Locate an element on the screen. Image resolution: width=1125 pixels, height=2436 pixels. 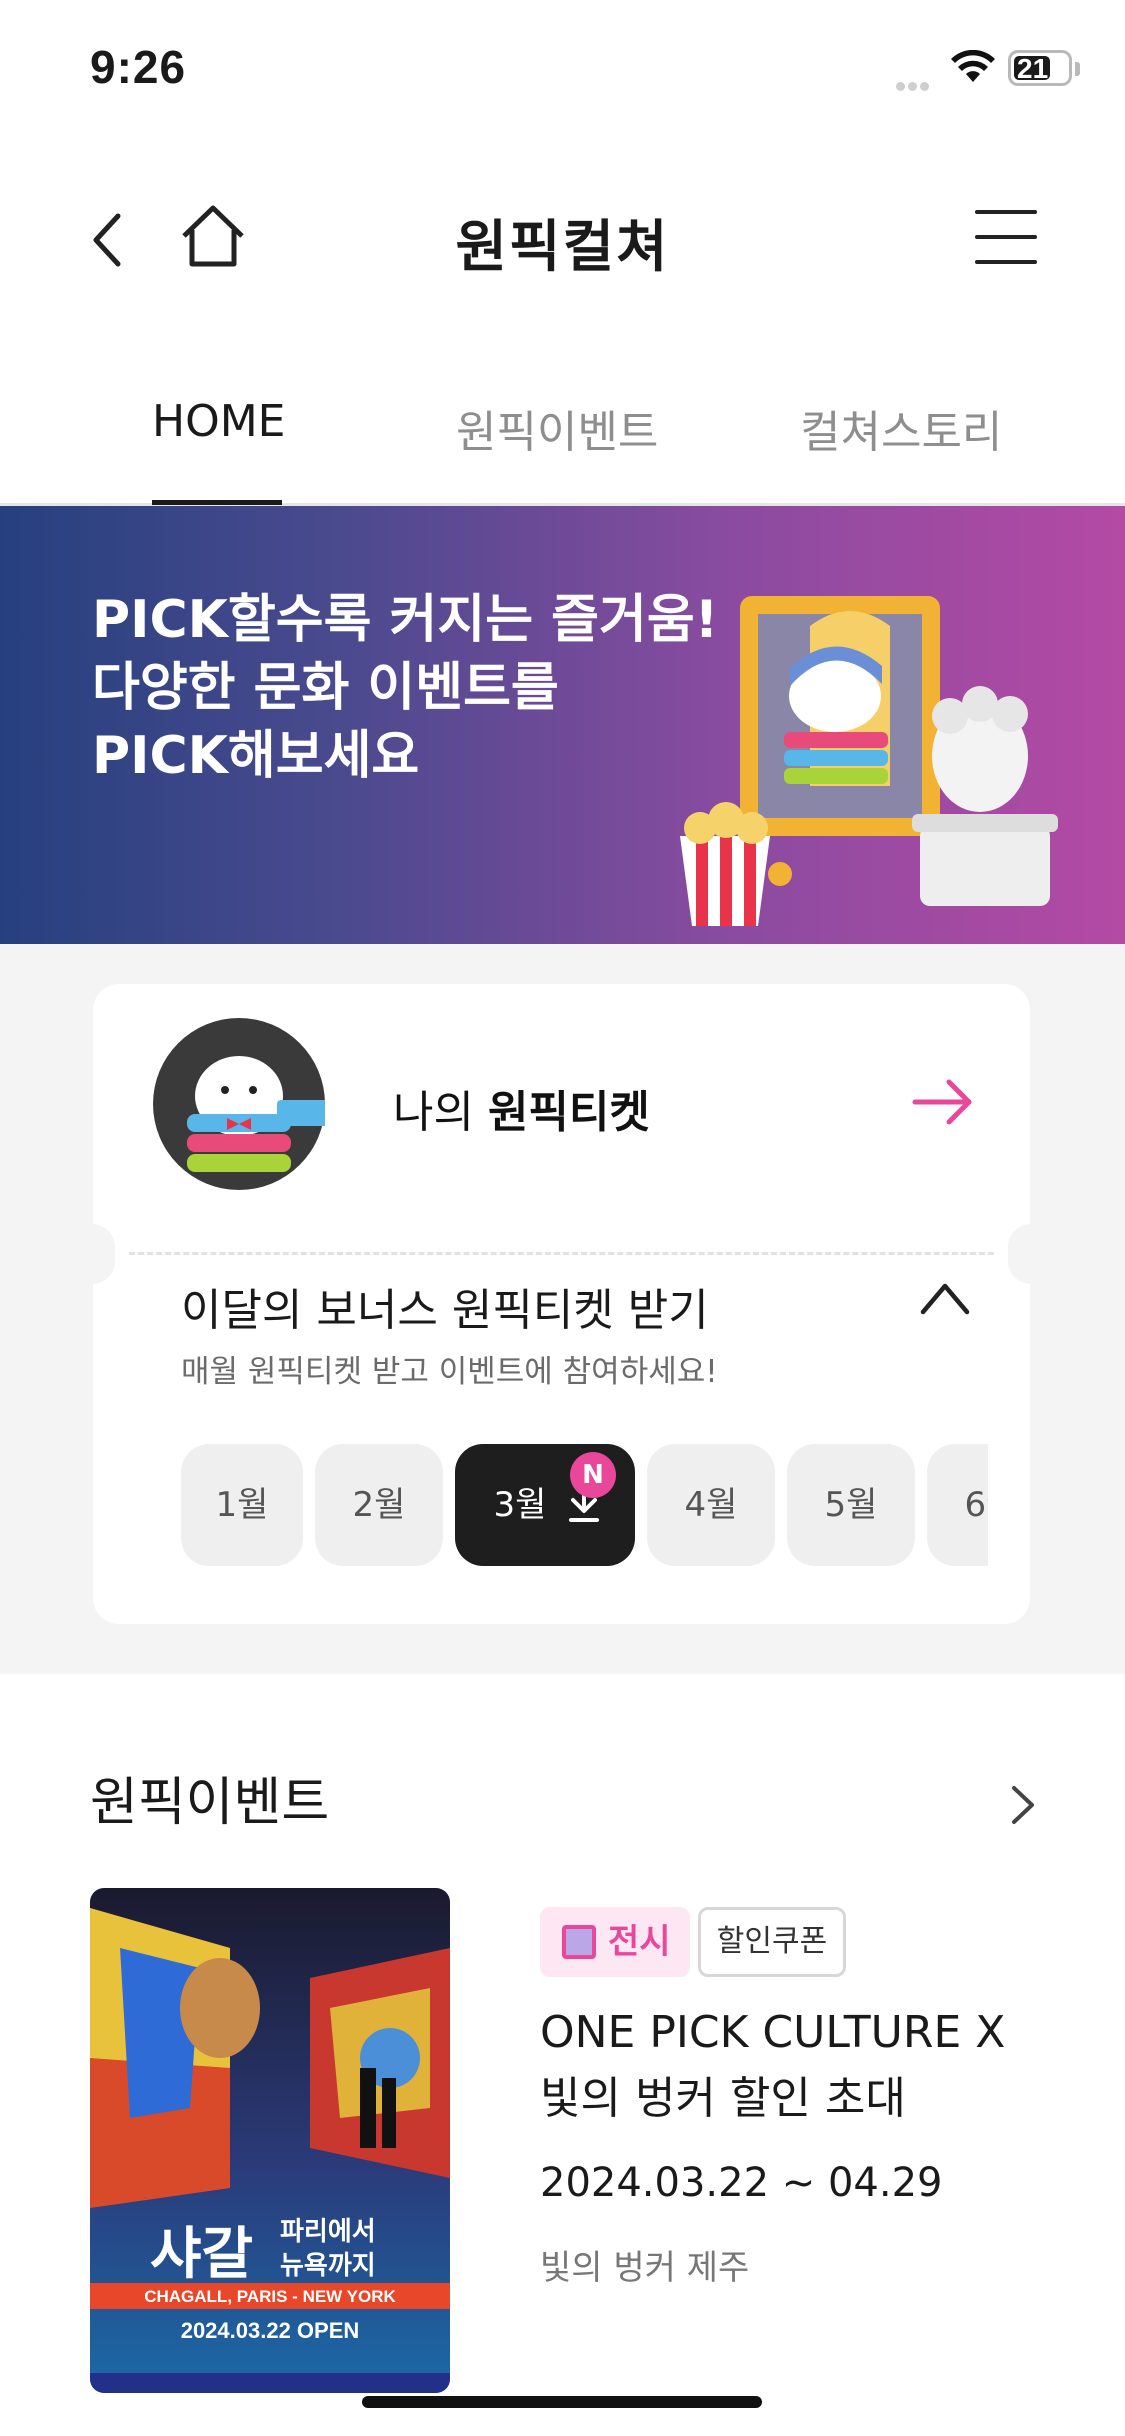
month-chip-2: 2월 is located at coordinates (379, 1505).